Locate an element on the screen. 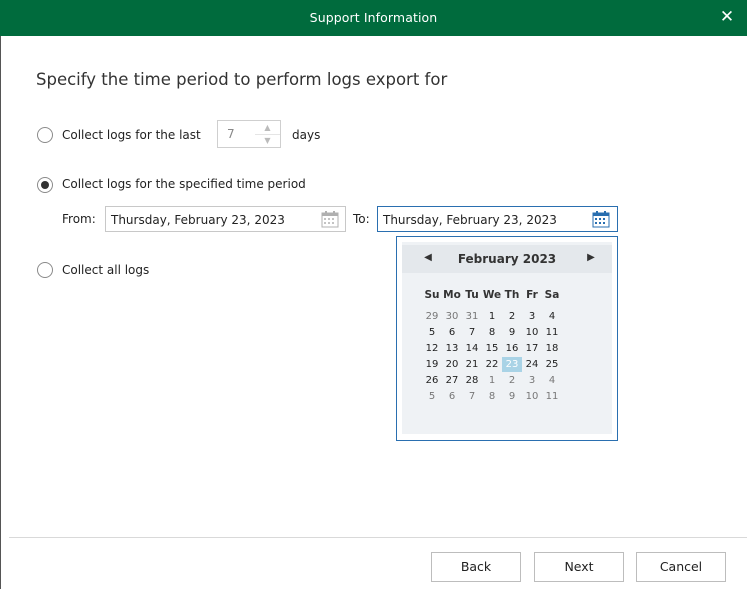 Image resolution: width=747 pixels, height=589 pixels. calendar-day: 14 is located at coordinates (472, 348).